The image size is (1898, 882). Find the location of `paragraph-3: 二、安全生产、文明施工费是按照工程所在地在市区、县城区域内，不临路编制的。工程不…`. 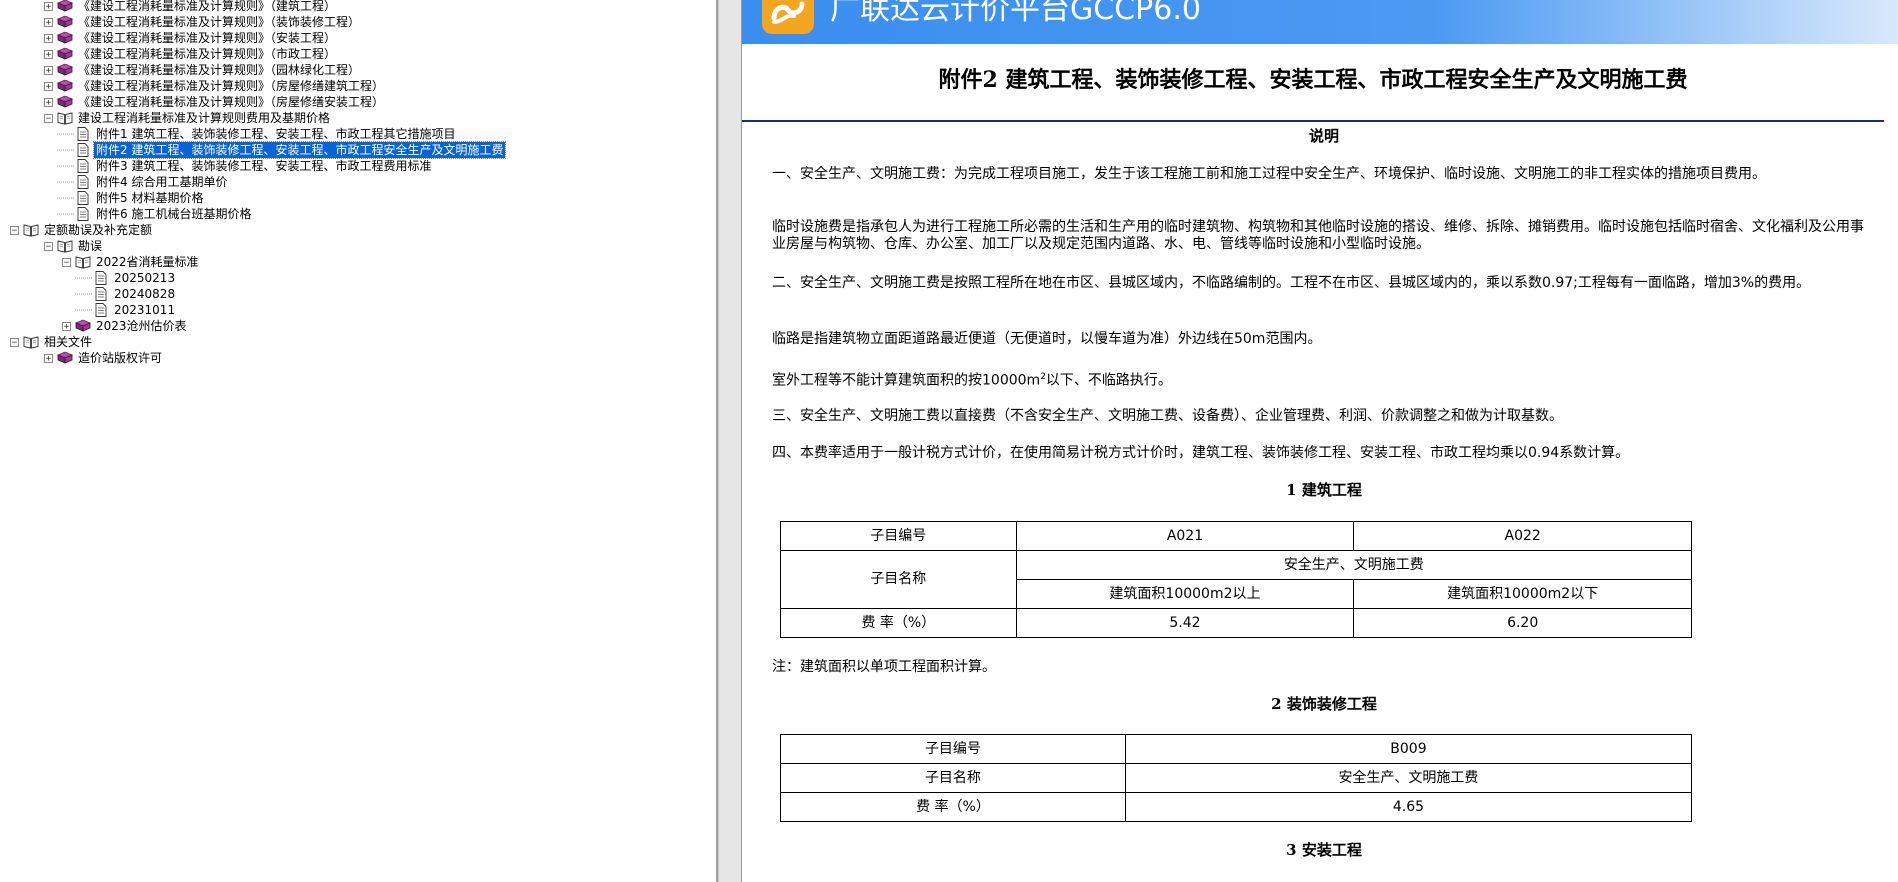

paragraph-3: 二、安全生产、文明施工费是按照工程所在地在市区、县城区域内，不临路编制的。工程不… is located at coordinates (1291, 283).